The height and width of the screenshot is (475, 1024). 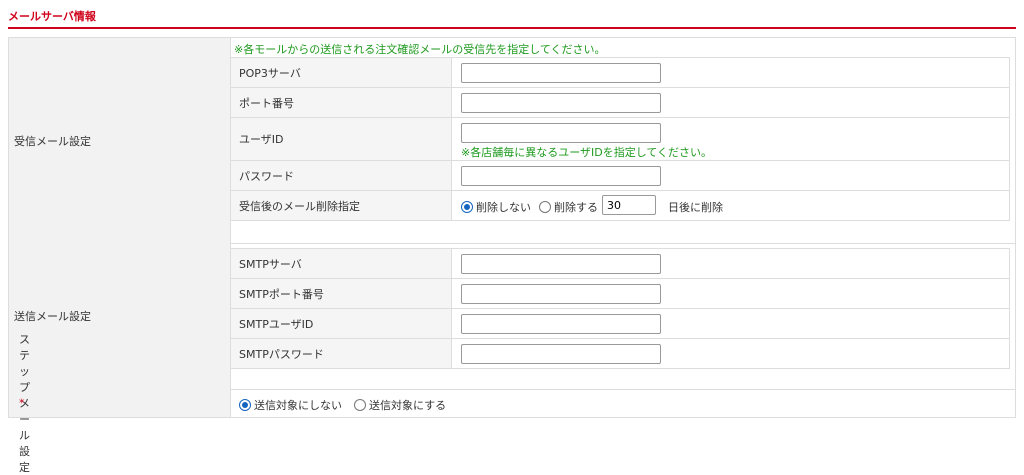 What do you see at coordinates (561, 354) in the screenshot?
I see `smtp-password-input` at bounding box center [561, 354].